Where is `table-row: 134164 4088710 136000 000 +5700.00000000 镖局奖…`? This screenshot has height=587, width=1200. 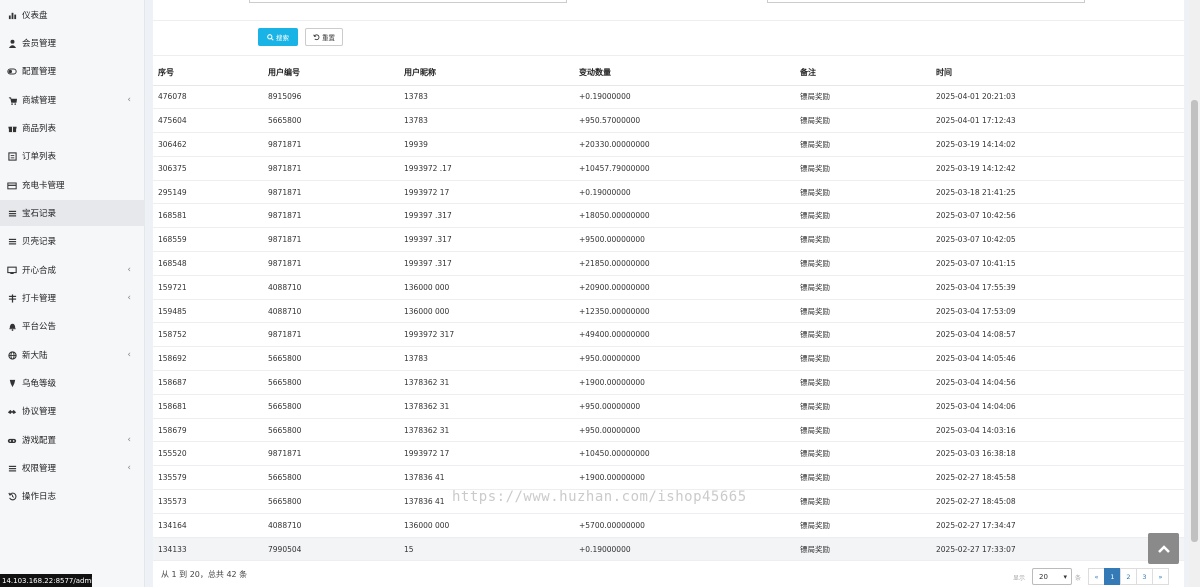
table-row: 134164 4088710 136000 000 +5700.00000000 镖局奖… is located at coordinates (668, 525).